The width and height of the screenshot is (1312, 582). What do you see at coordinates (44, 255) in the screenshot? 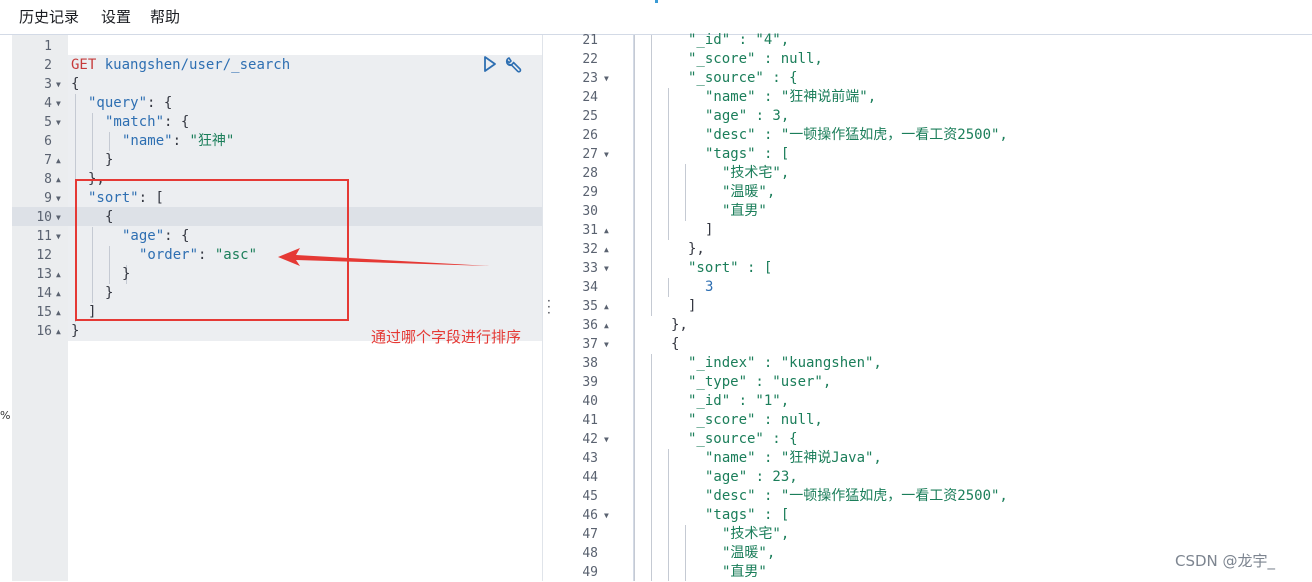
I see `line-number: 12` at bounding box center [44, 255].